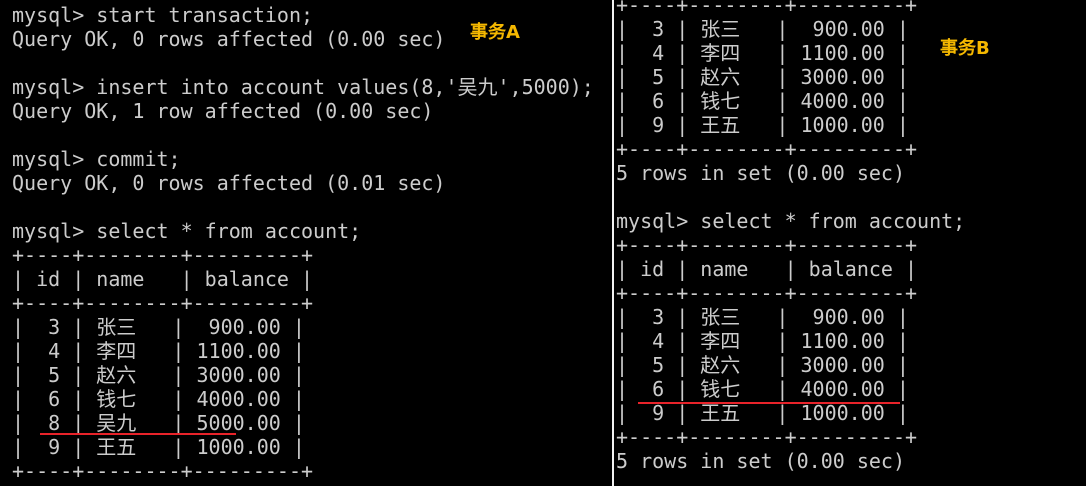  What do you see at coordinates (495, 32) in the screenshot?
I see `transaction-a-label: 事务A` at bounding box center [495, 32].